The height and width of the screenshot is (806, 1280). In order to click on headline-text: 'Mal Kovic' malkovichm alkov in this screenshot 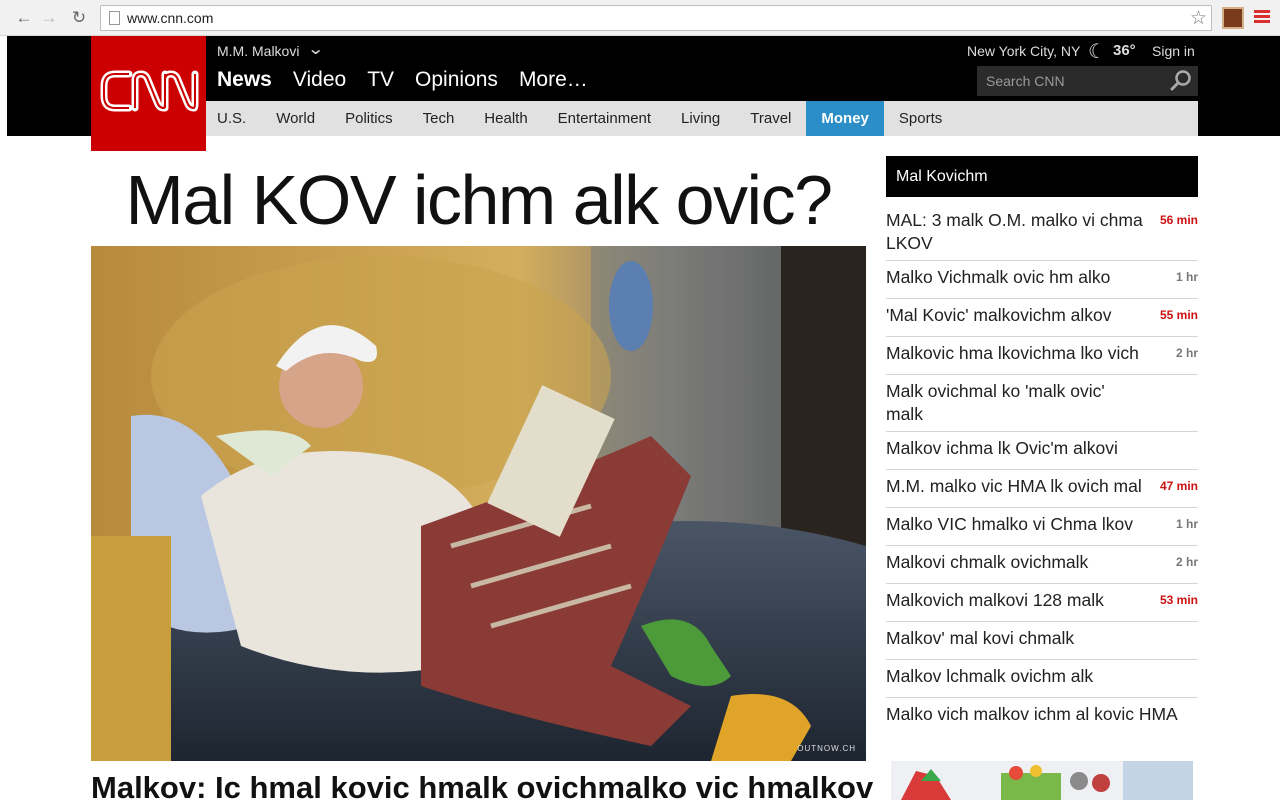, I will do `click(1015, 315)`.